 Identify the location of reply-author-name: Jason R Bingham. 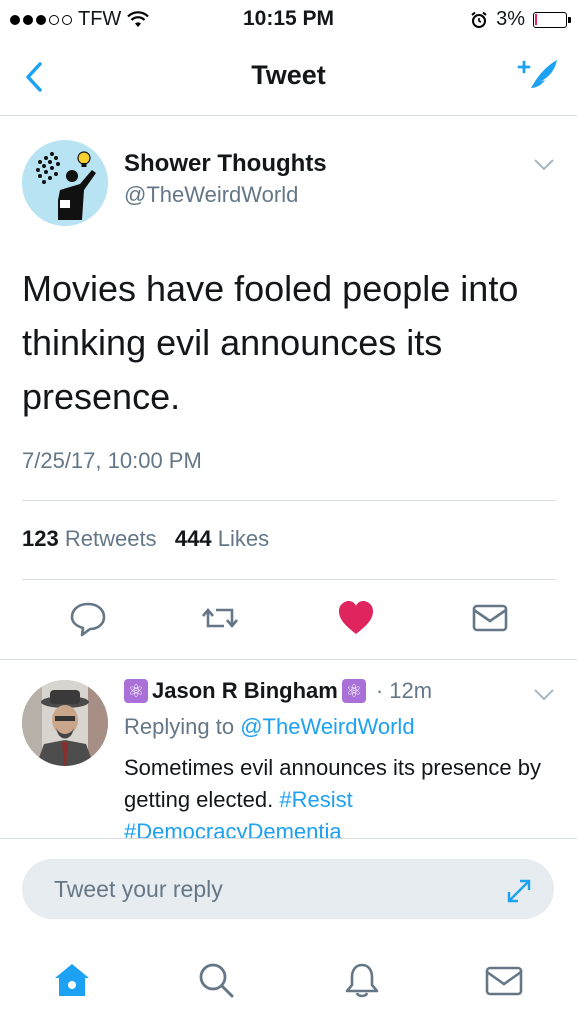
(245, 691).